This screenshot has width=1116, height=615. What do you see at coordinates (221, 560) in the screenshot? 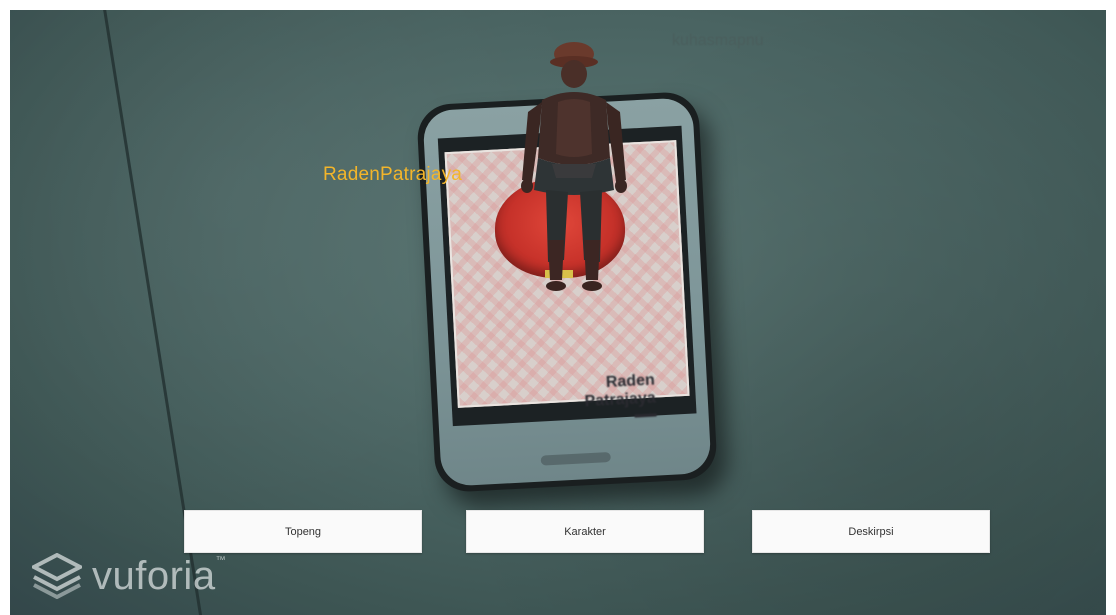
I see `vuforia-tm: ™` at bounding box center [221, 560].